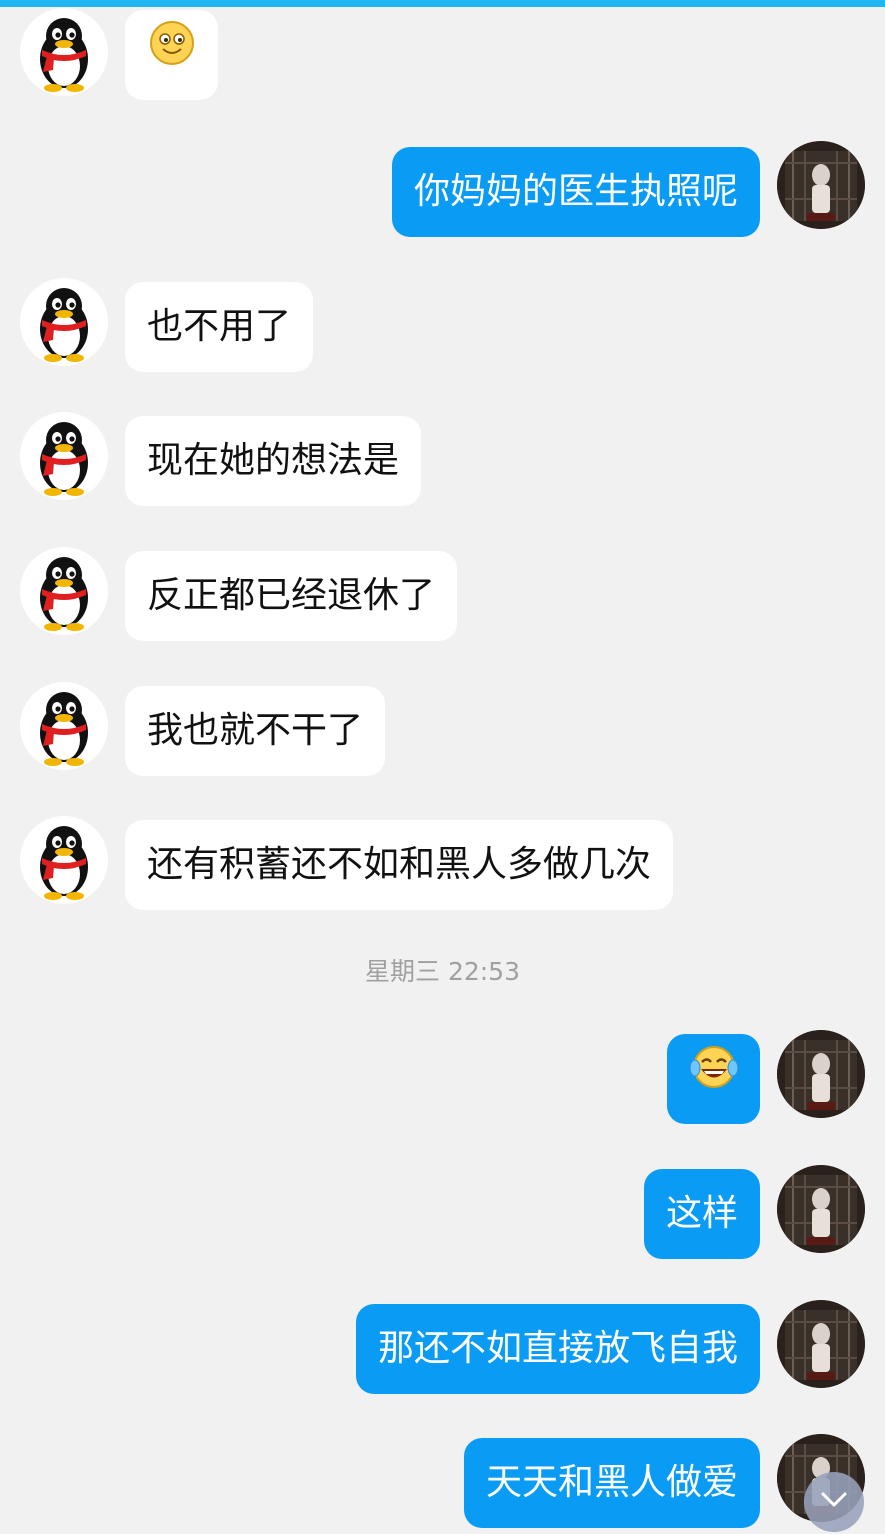  I want to click on message-bubble: 你妈妈的医生执照呢, so click(575, 192).